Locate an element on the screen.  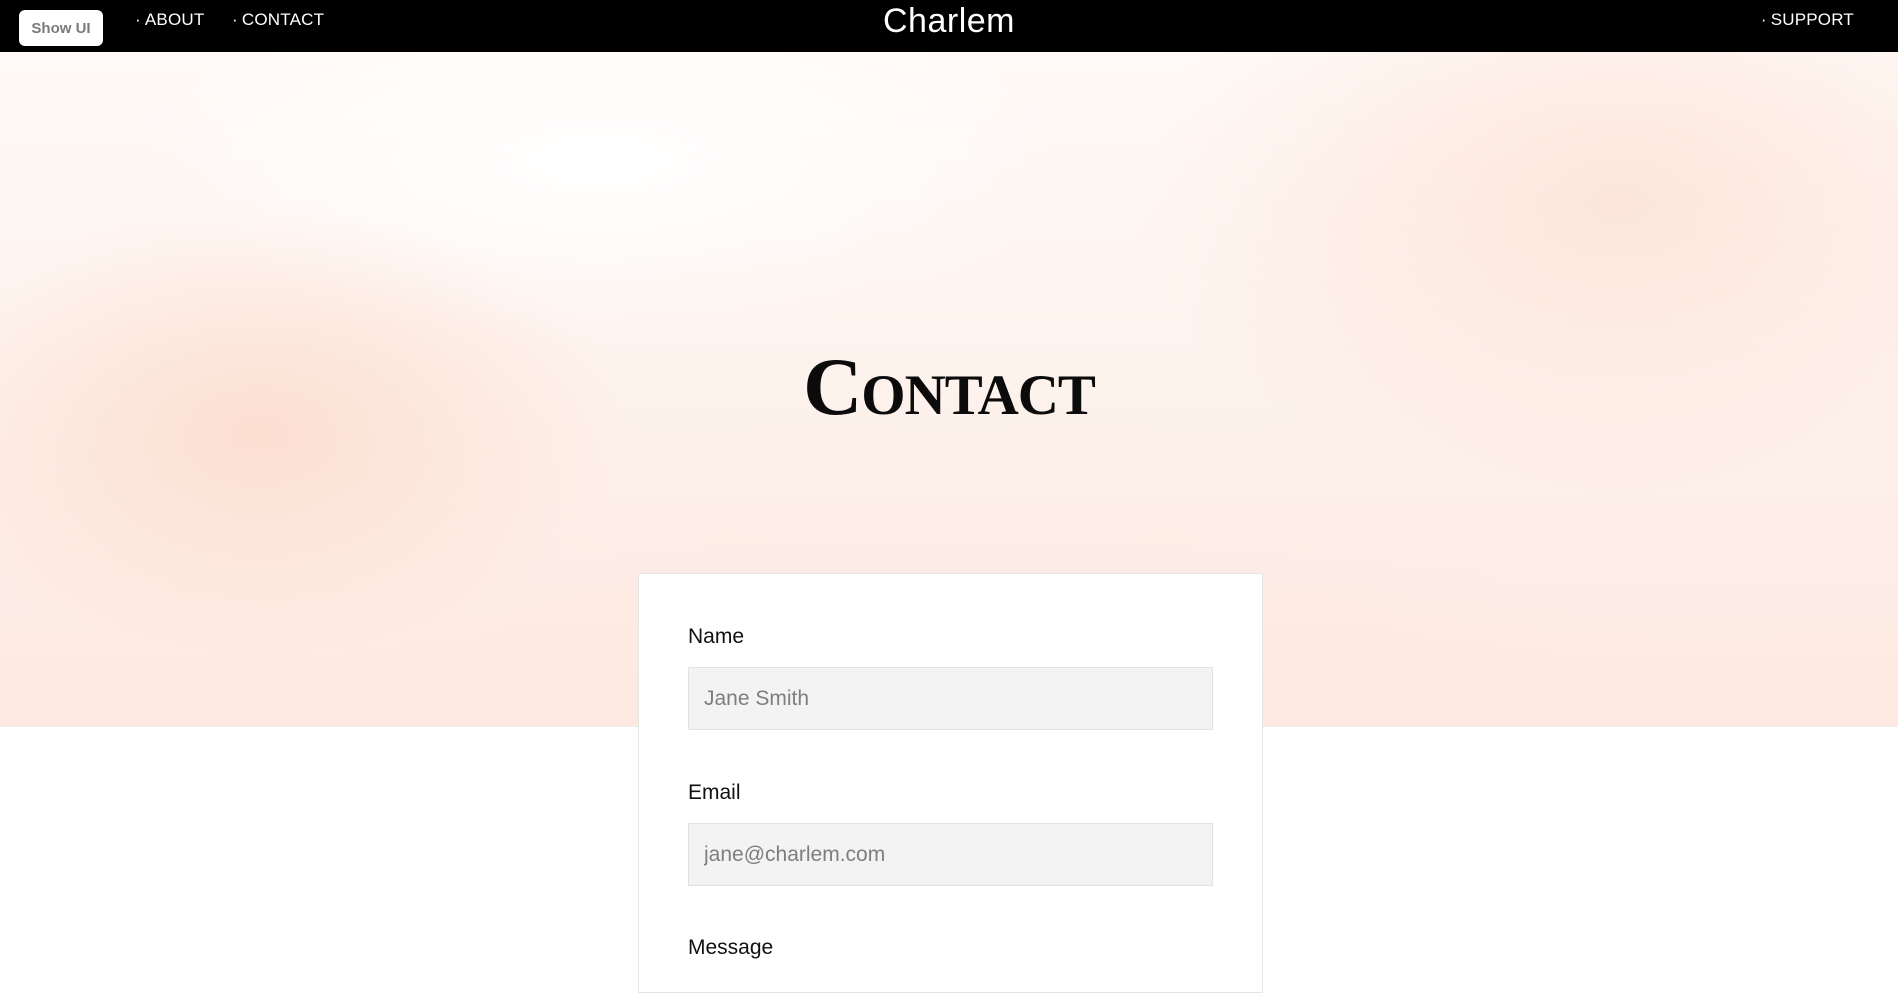
name-field-label: Name is located at coordinates (716, 636).